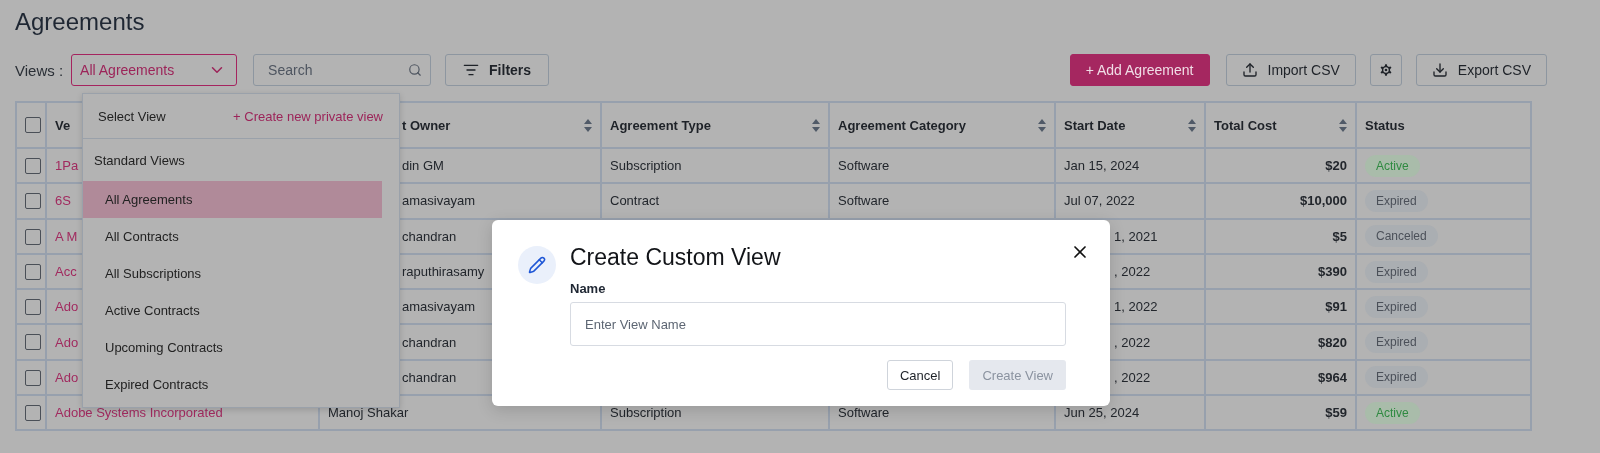 The height and width of the screenshot is (453, 1600). What do you see at coordinates (1481, 70) in the screenshot?
I see `export-csv-button: Export CSV` at bounding box center [1481, 70].